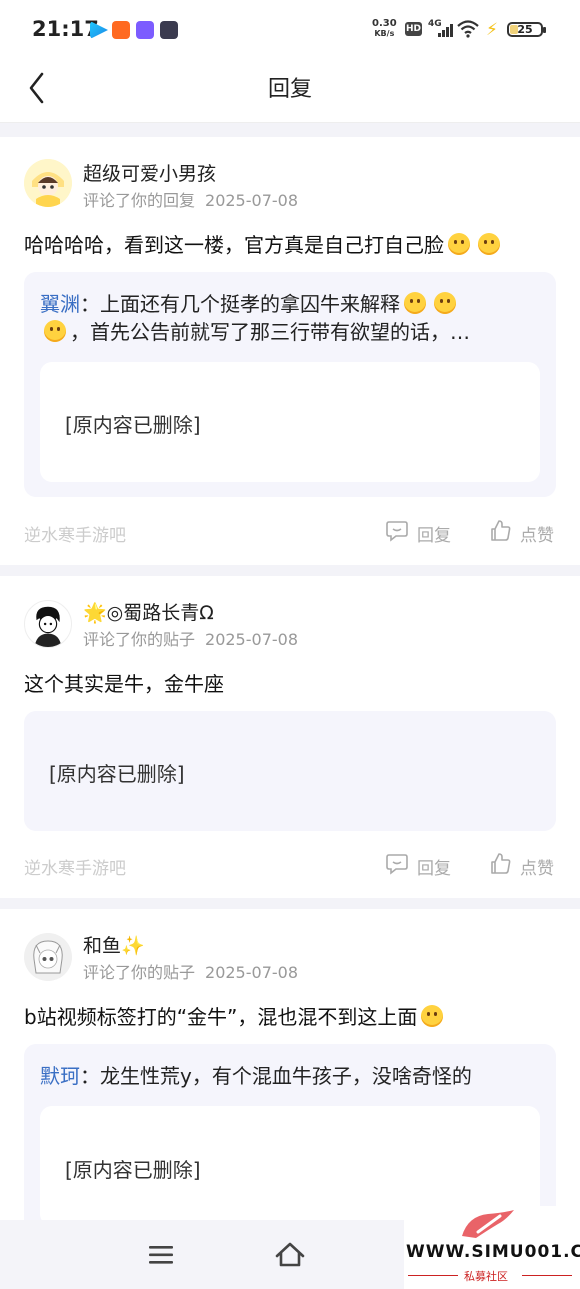 The width and height of the screenshot is (580, 1289). What do you see at coordinates (292, 682) in the screenshot?
I see `comment-content: 这个其实是牛，金牛座` at bounding box center [292, 682].